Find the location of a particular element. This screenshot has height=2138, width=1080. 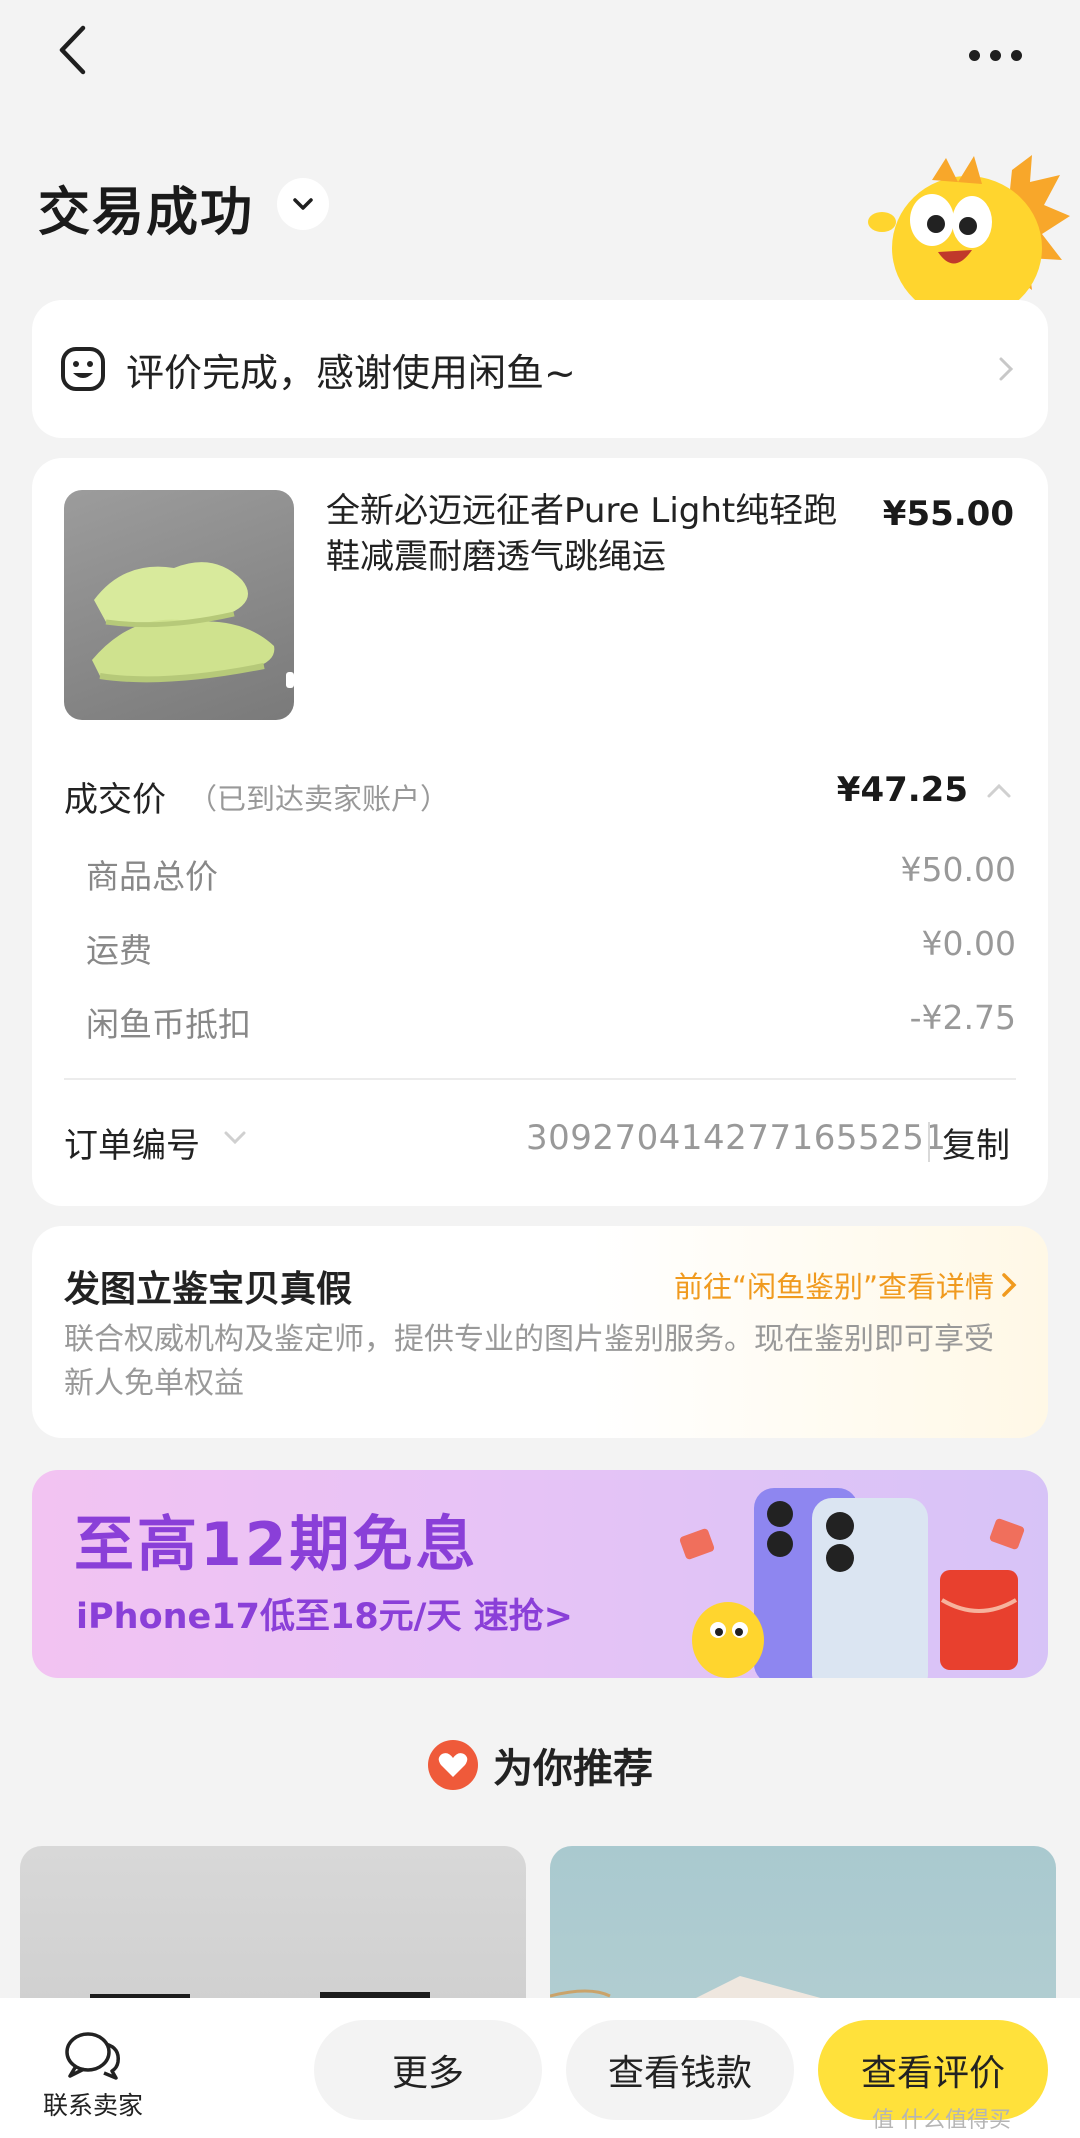

contact-seller-button: 联系卖家 is located at coordinates (93, 2076).